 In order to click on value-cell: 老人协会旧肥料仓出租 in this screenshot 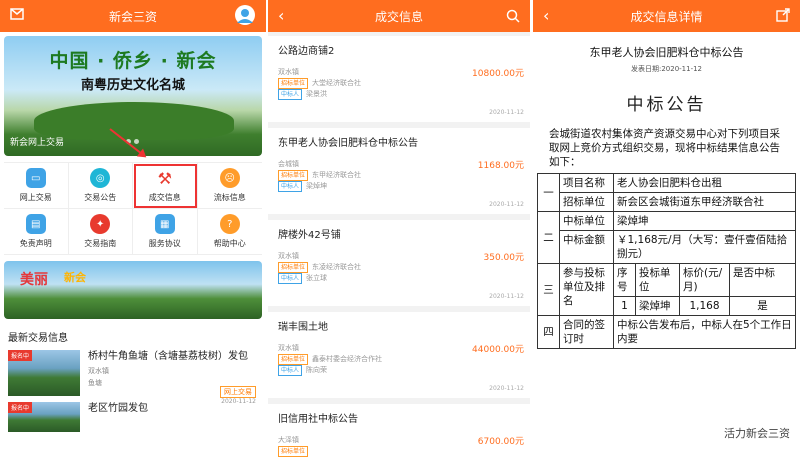, I will do `click(704, 183)`.